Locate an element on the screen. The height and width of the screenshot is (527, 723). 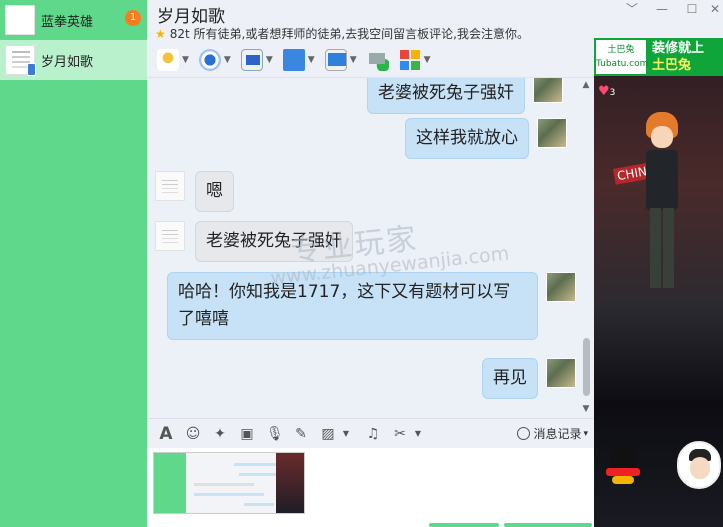
apps-grid-icon is located at coordinates (409, 60).